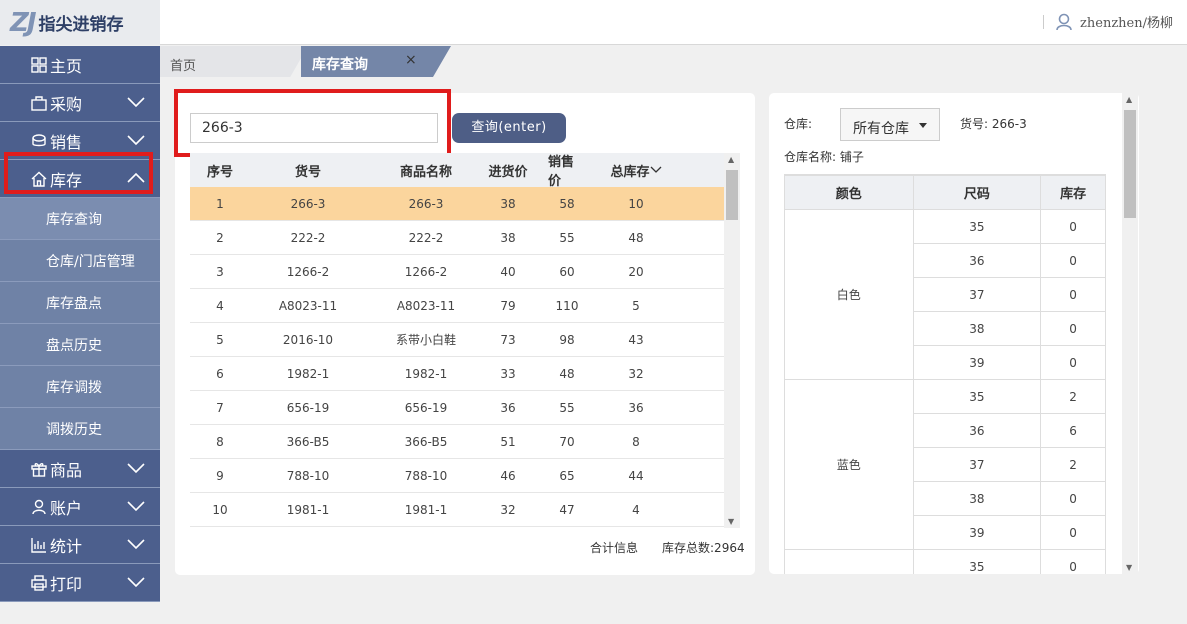 The width and height of the screenshot is (1187, 624). Describe the element at coordinates (567, 305) in the screenshot. I see `table-cell: 110` at that location.